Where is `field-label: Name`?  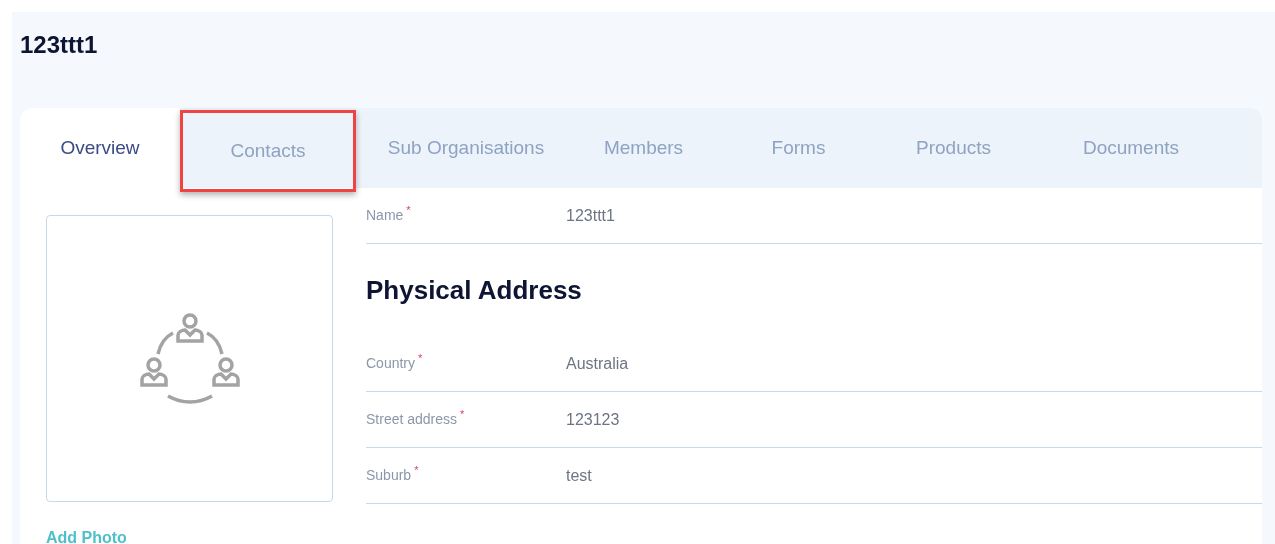 field-label: Name is located at coordinates (385, 215).